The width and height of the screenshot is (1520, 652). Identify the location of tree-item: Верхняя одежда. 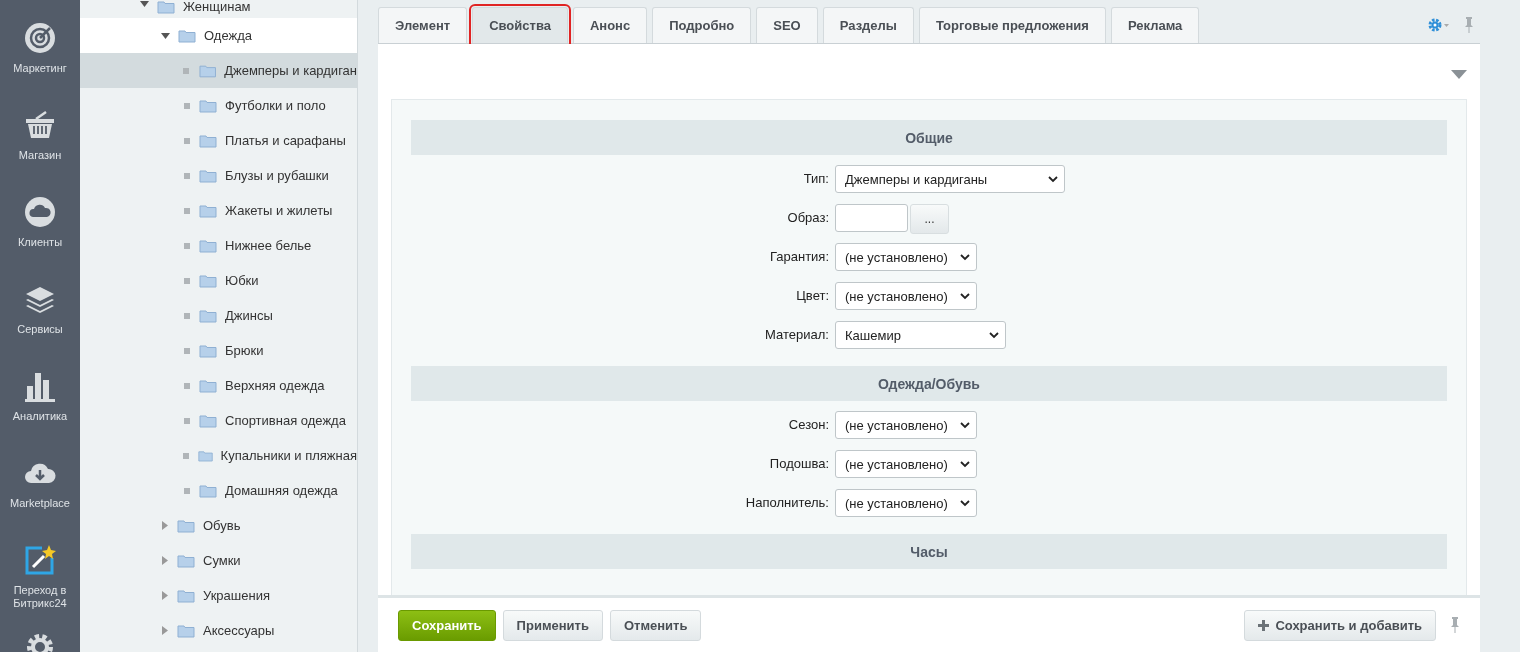
(218, 385).